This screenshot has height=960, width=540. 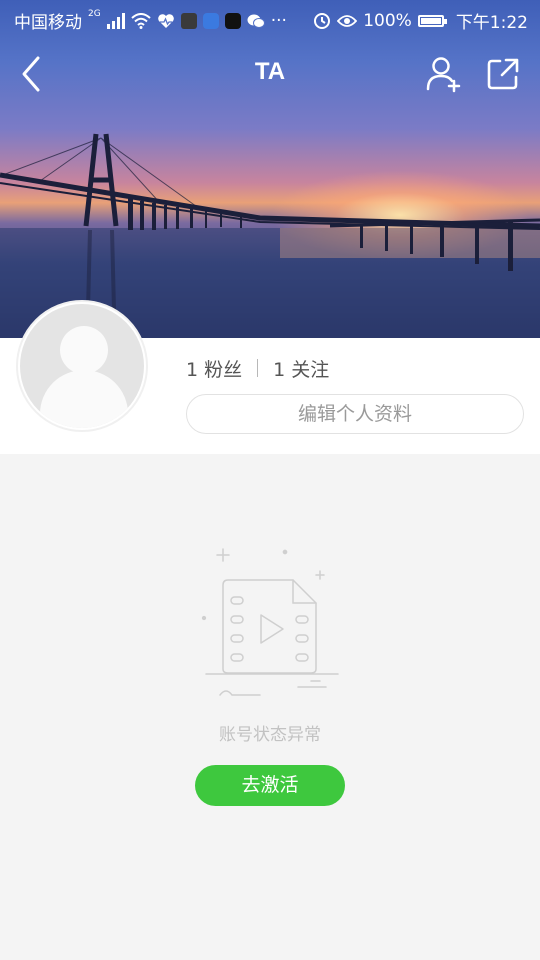 What do you see at coordinates (503, 74) in the screenshot?
I see `share-icon` at bounding box center [503, 74].